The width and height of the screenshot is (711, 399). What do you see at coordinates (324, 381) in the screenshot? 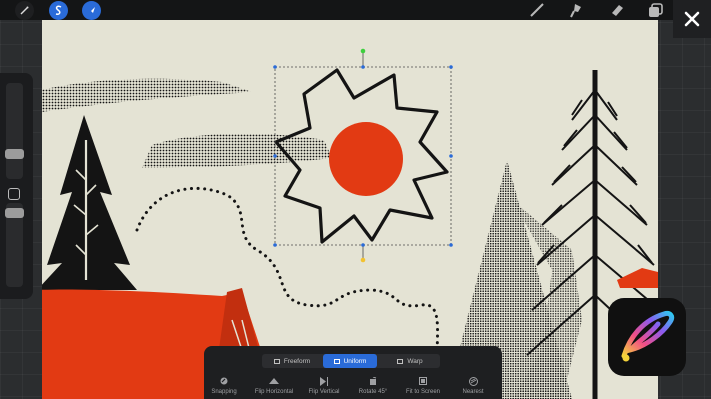
I see `flip-vertical-icon` at bounding box center [324, 381].